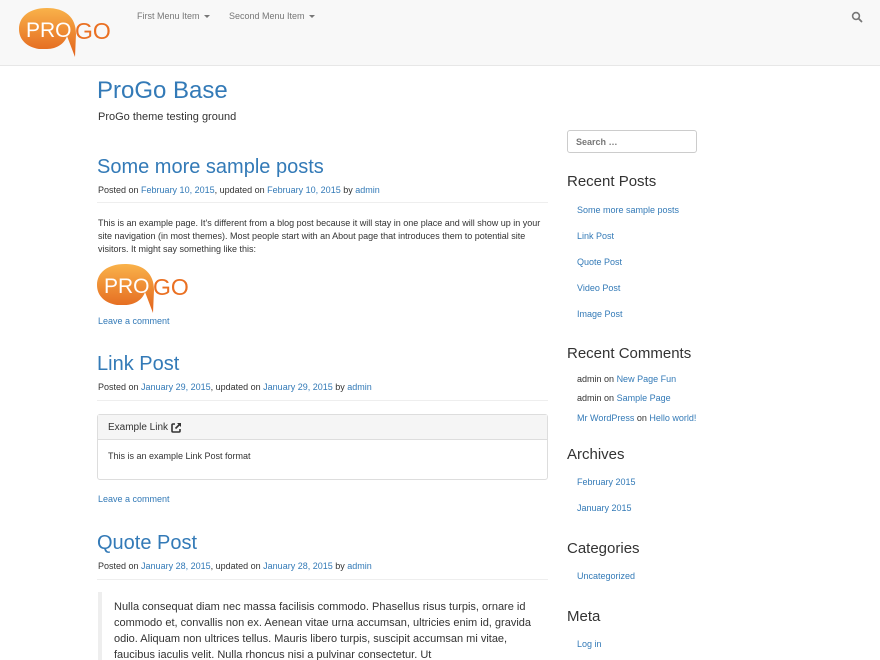 The image size is (880, 660). What do you see at coordinates (179, 456) in the screenshot?
I see `link-panel-body: This is an example Link Post format` at bounding box center [179, 456].